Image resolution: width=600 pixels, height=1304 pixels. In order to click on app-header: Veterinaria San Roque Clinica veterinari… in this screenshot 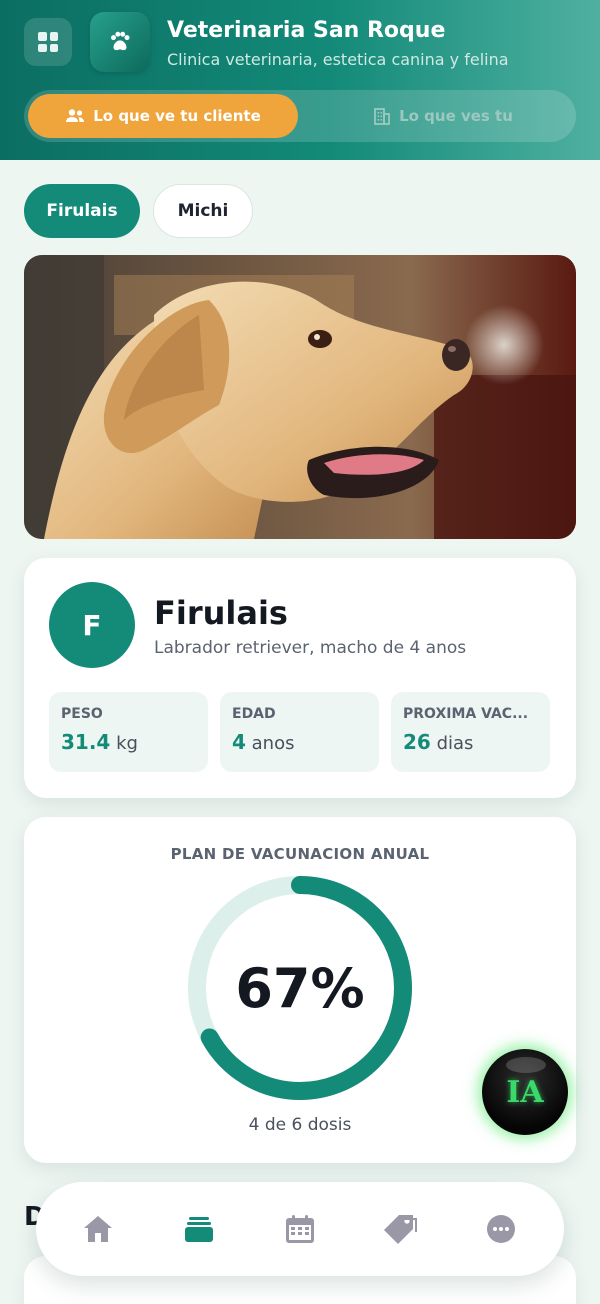, I will do `click(300, 80)`.